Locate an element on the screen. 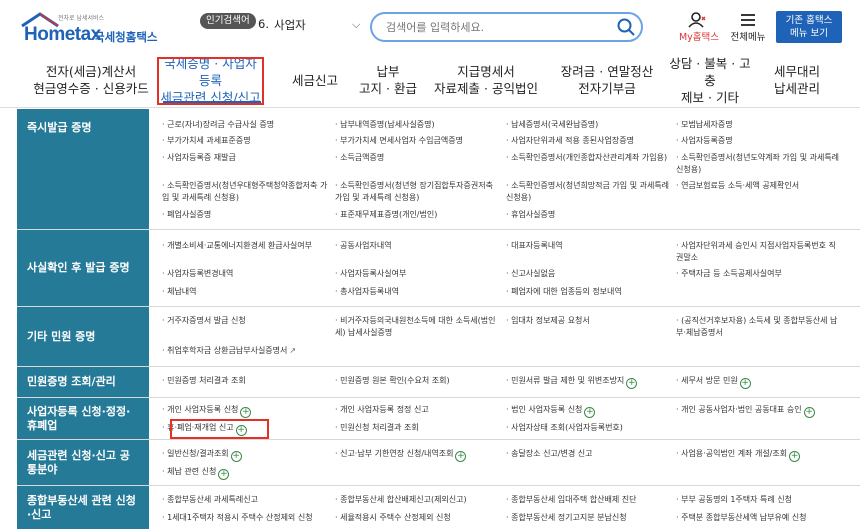 Image resolution: width=860 pixels, height=529 pixels. menu-link: · 부가가치세 면세사업자 수입금액증명 is located at coordinates (418, 141).